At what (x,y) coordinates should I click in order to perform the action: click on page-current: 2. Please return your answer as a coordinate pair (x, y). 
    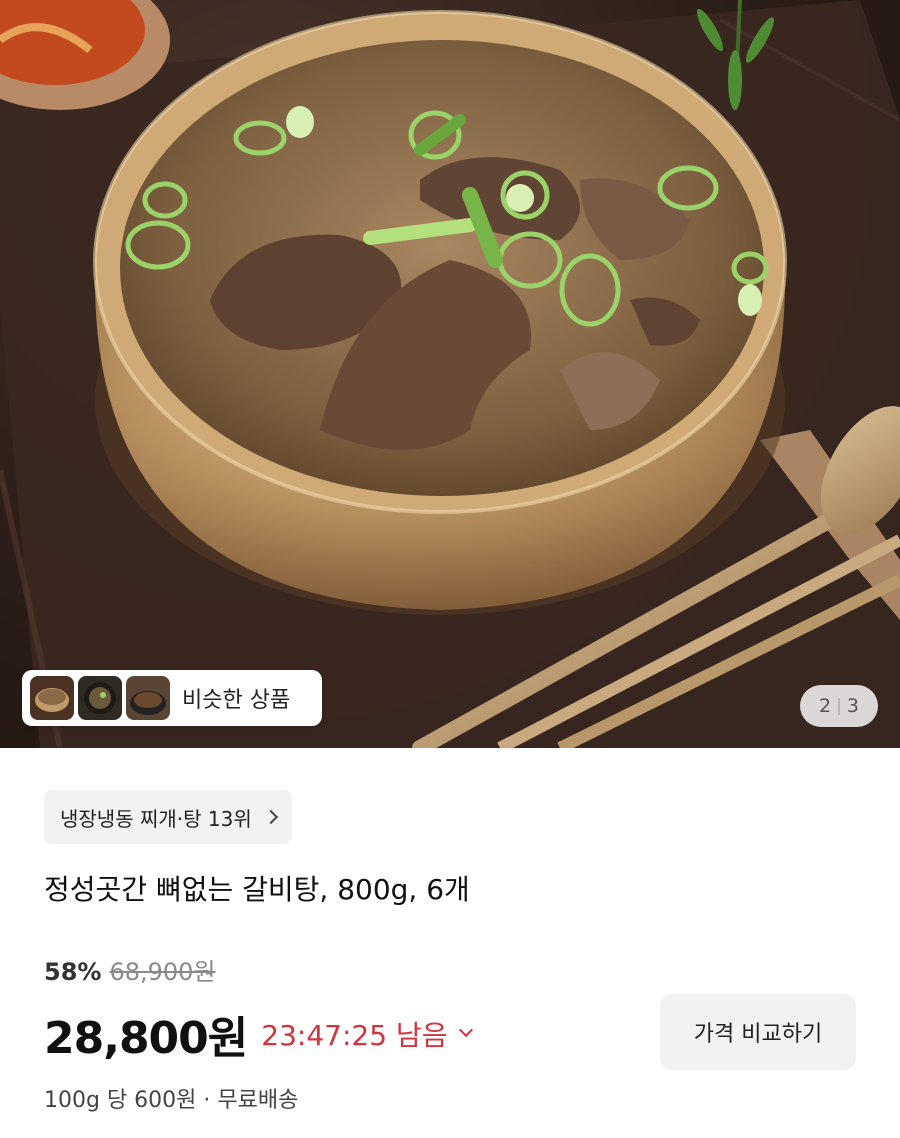
    Looking at the image, I should click on (825, 706).